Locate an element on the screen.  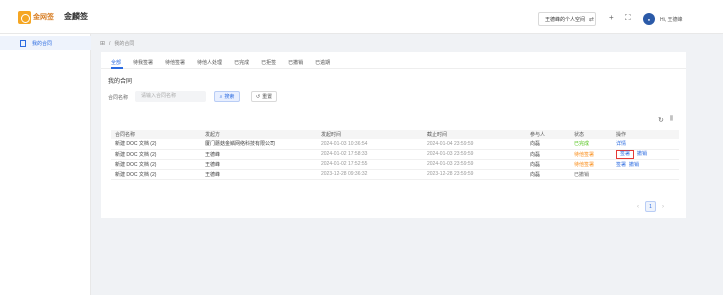
space-switcher: 王德峰的个人空间 ⇄ is located at coordinates (567, 19).